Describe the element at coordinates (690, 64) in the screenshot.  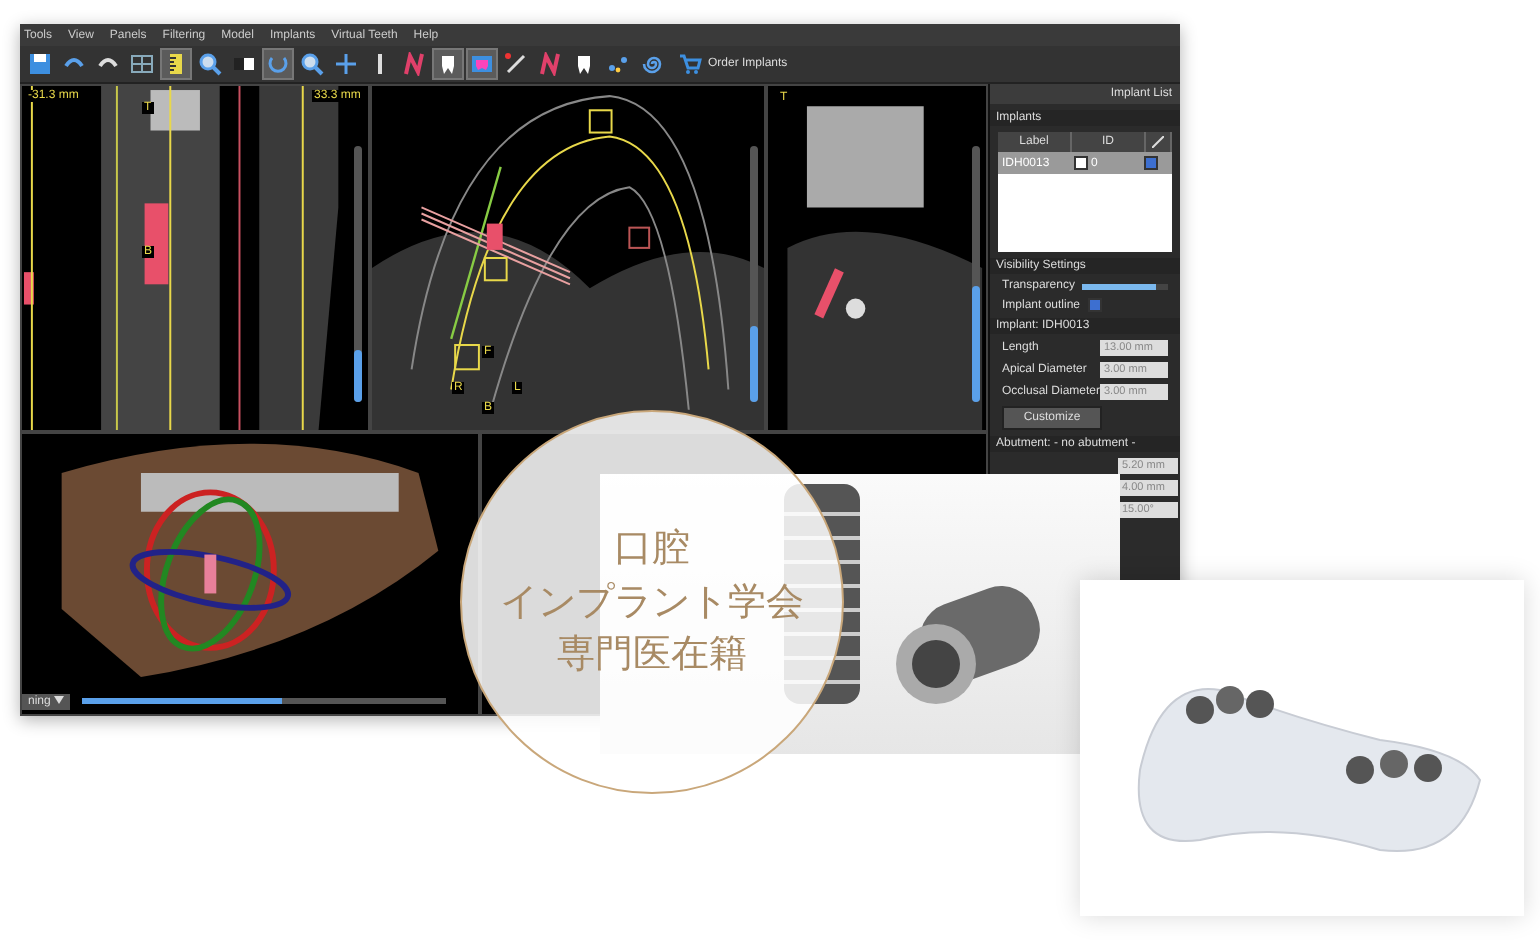
I see `cart-icon` at that location.